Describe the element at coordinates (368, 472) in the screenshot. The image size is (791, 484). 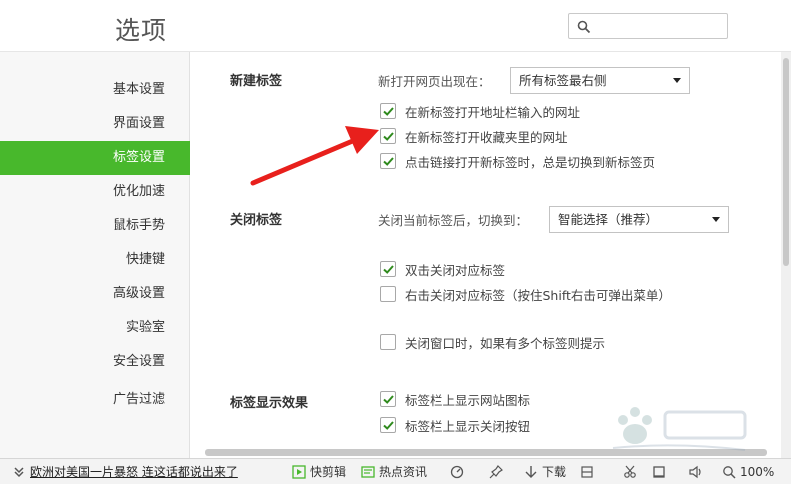
I see `news-icon` at that location.